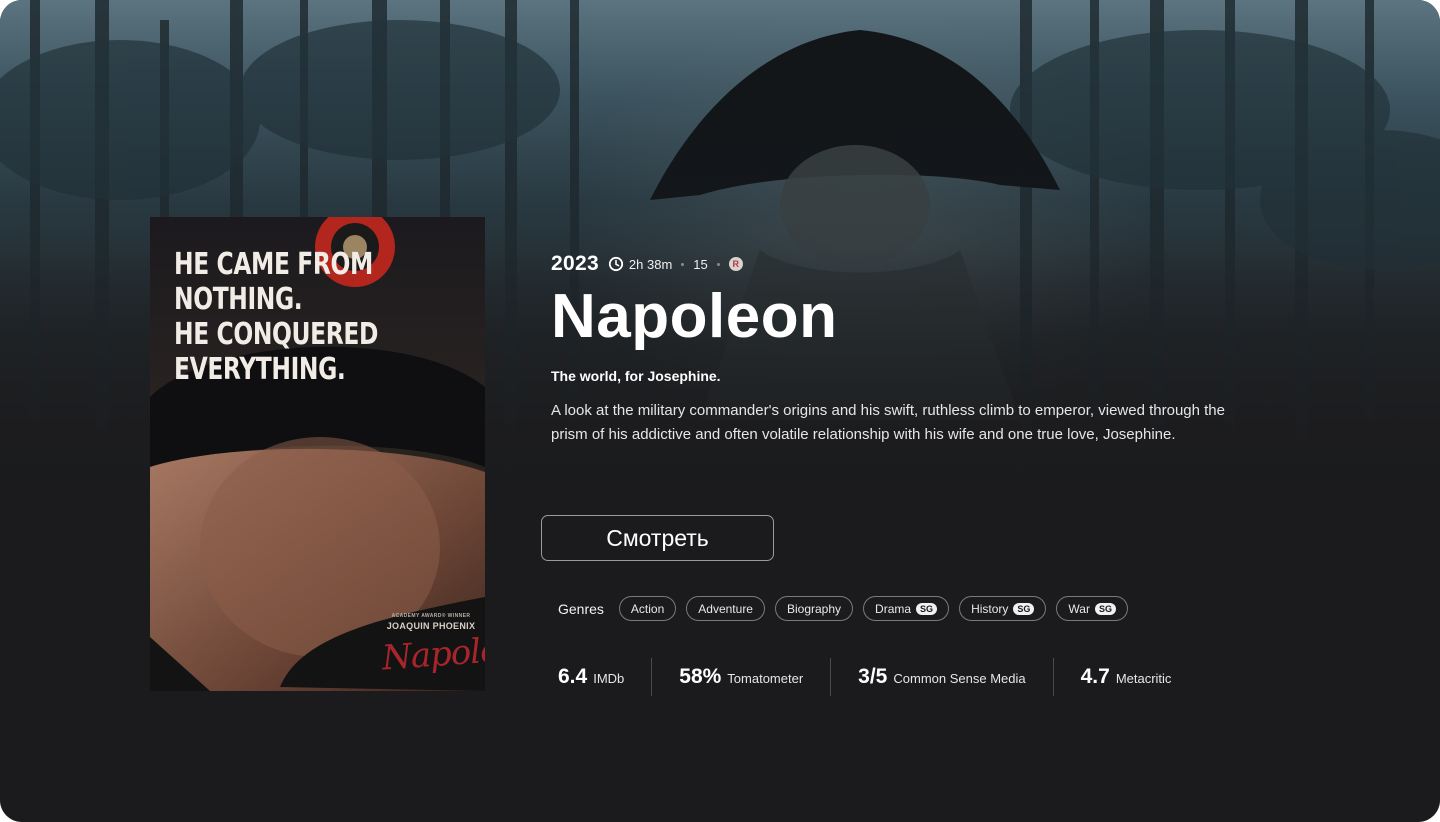  What do you see at coordinates (276, 334) in the screenshot?
I see `poster-tagline-line: HE CONQUERED` at bounding box center [276, 334].